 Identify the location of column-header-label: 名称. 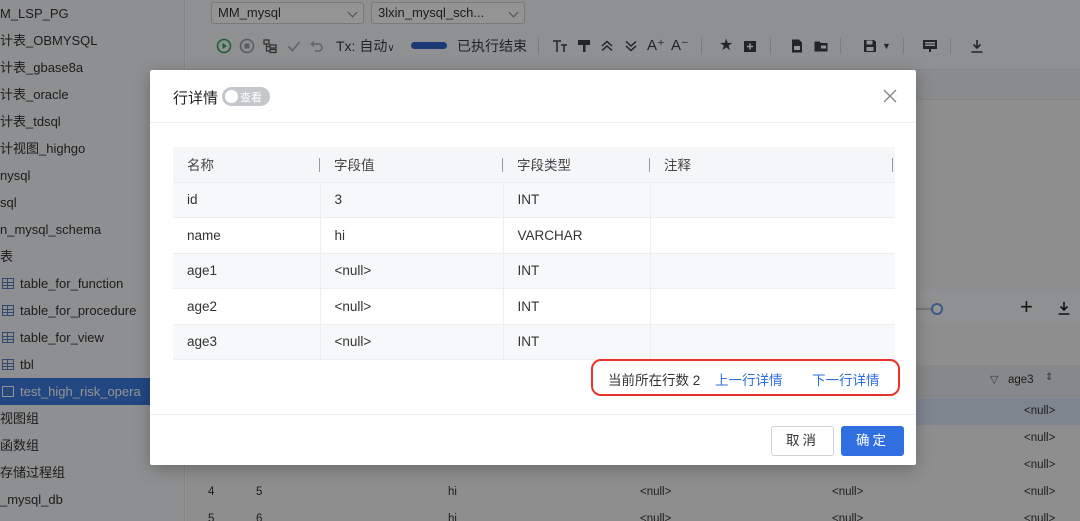
(200, 166).